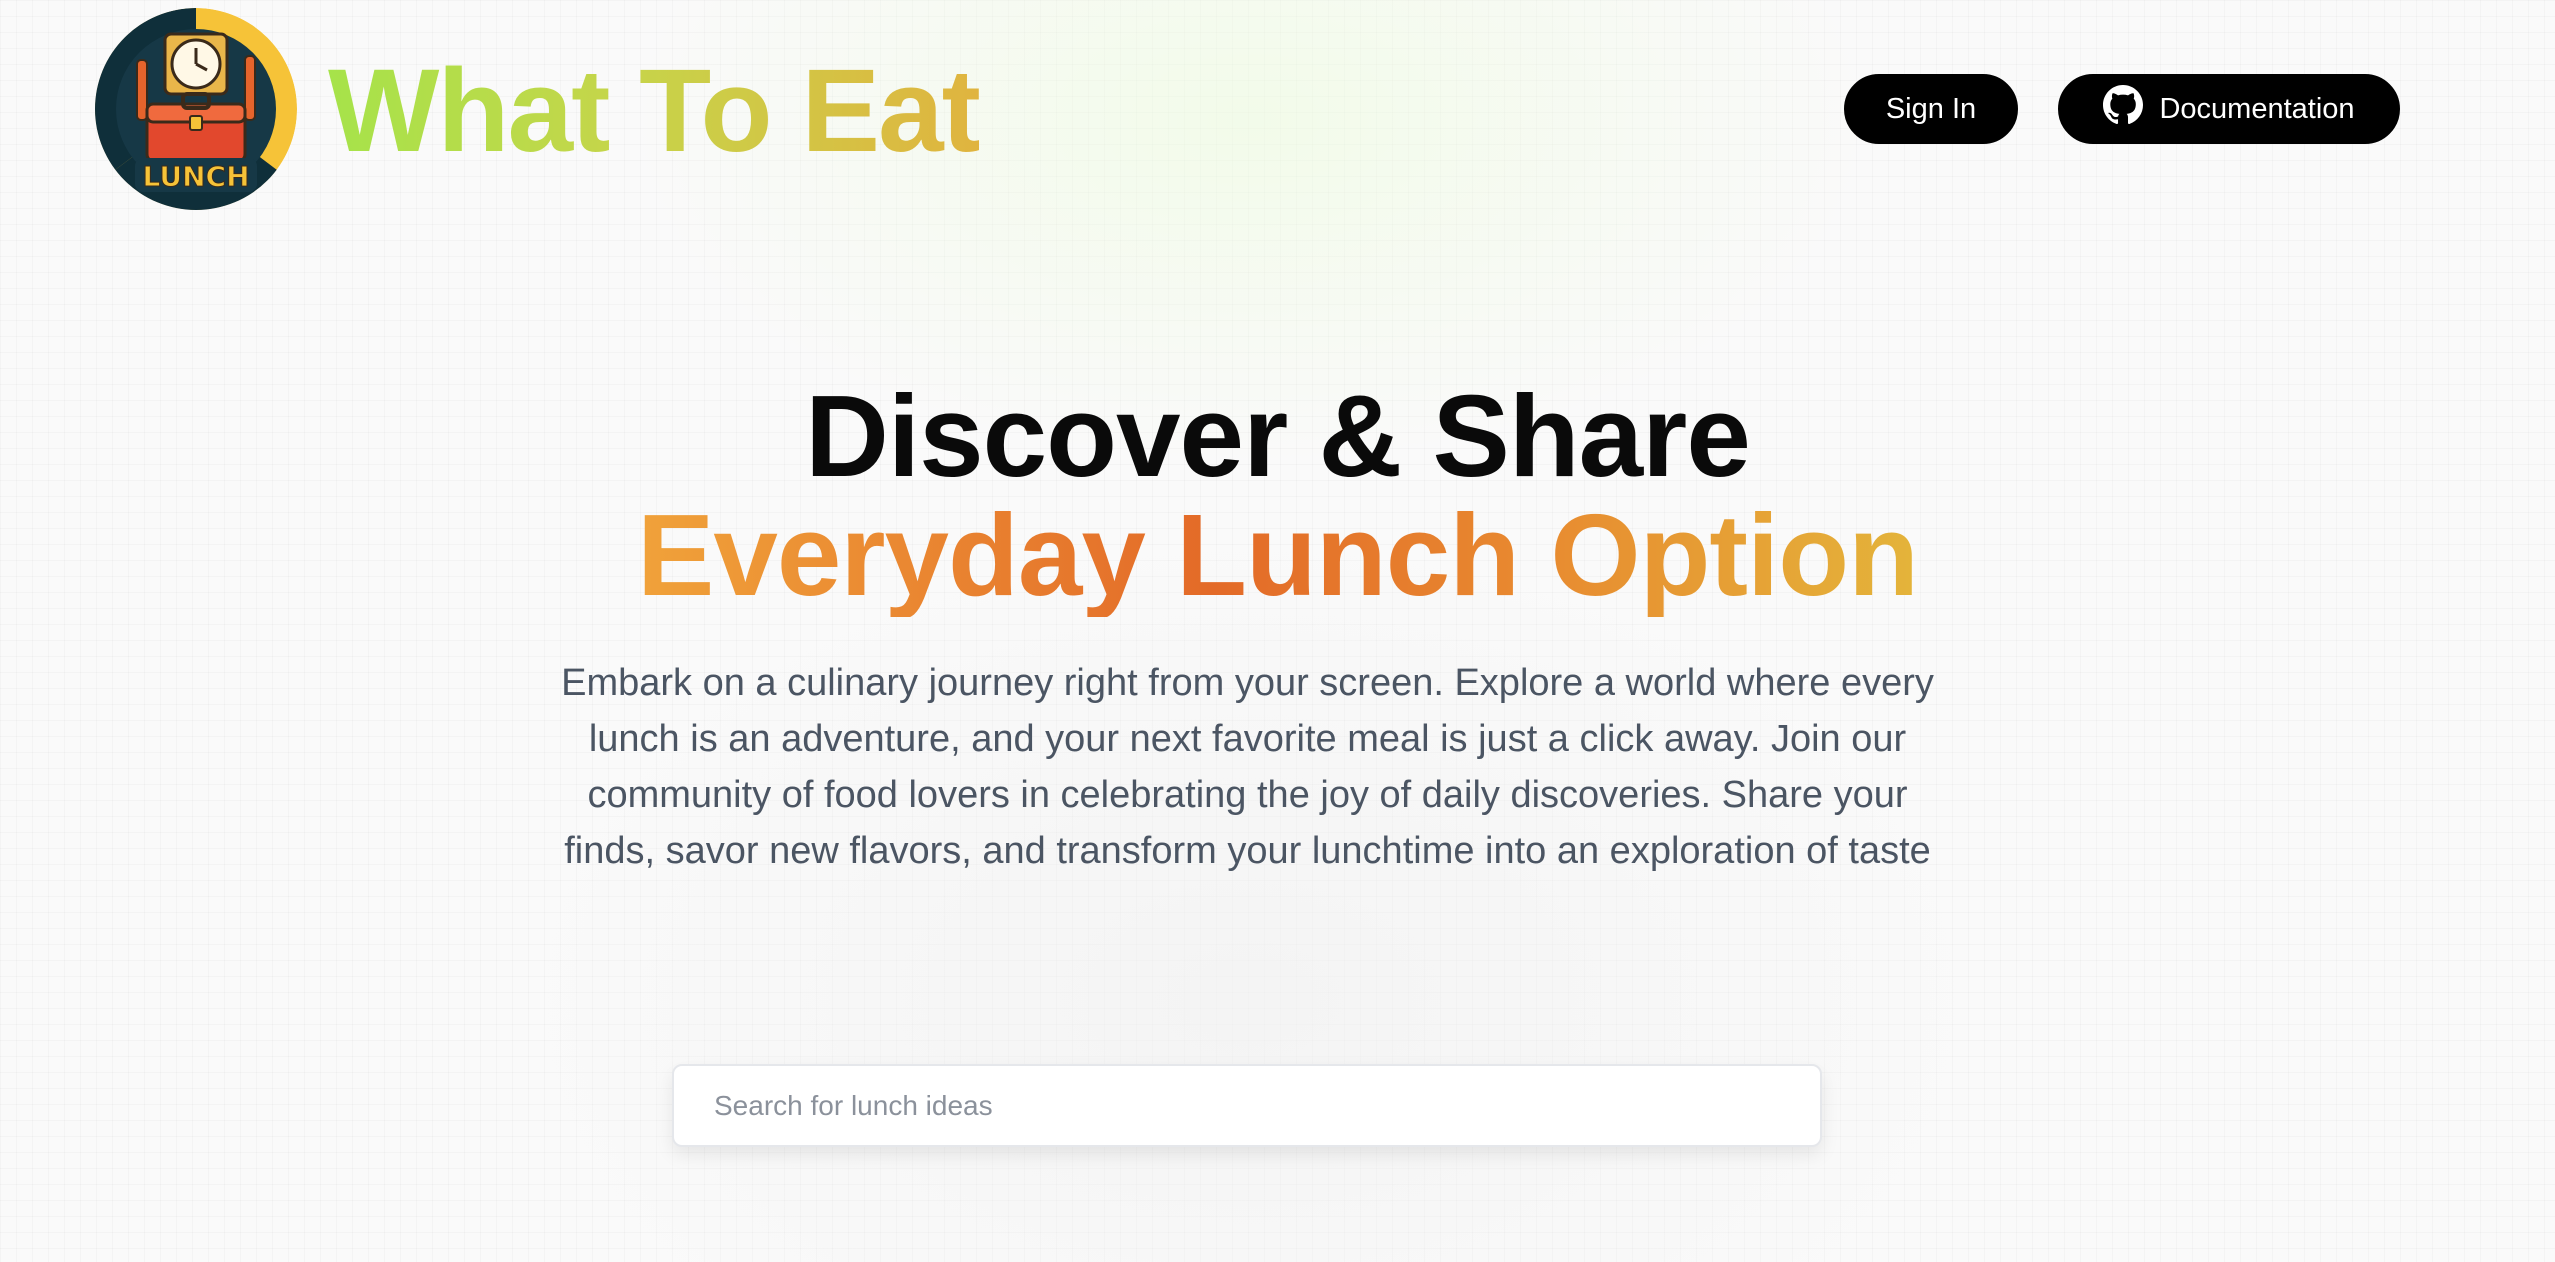 The width and height of the screenshot is (2555, 1262). What do you see at coordinates (2257, 108) in the screenshot?
I see `documentation-label: Documentation` at bounding box center [2257, 108].